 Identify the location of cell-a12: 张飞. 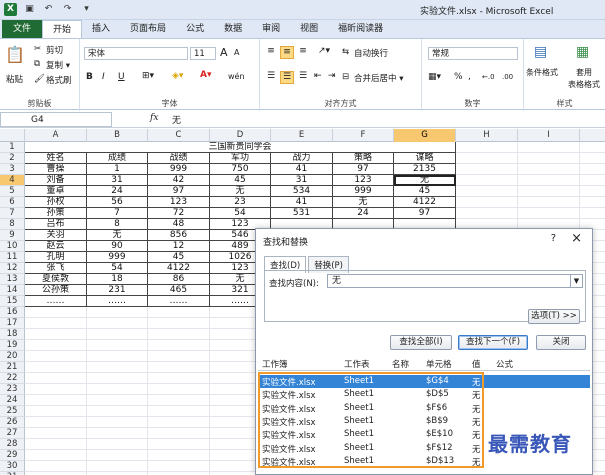
(56, 268).